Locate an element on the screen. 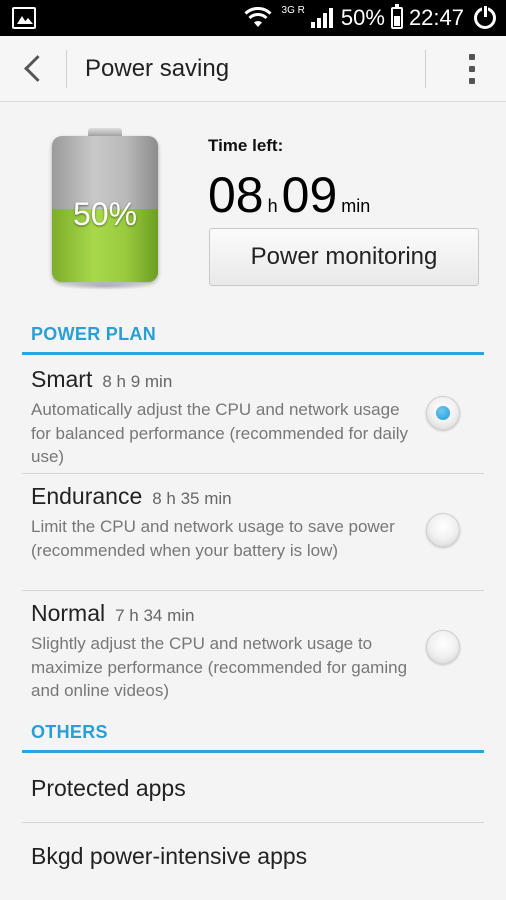 The height and width of the screenshot is (900, 506). battery-icon is located at coordinates (396, 16).